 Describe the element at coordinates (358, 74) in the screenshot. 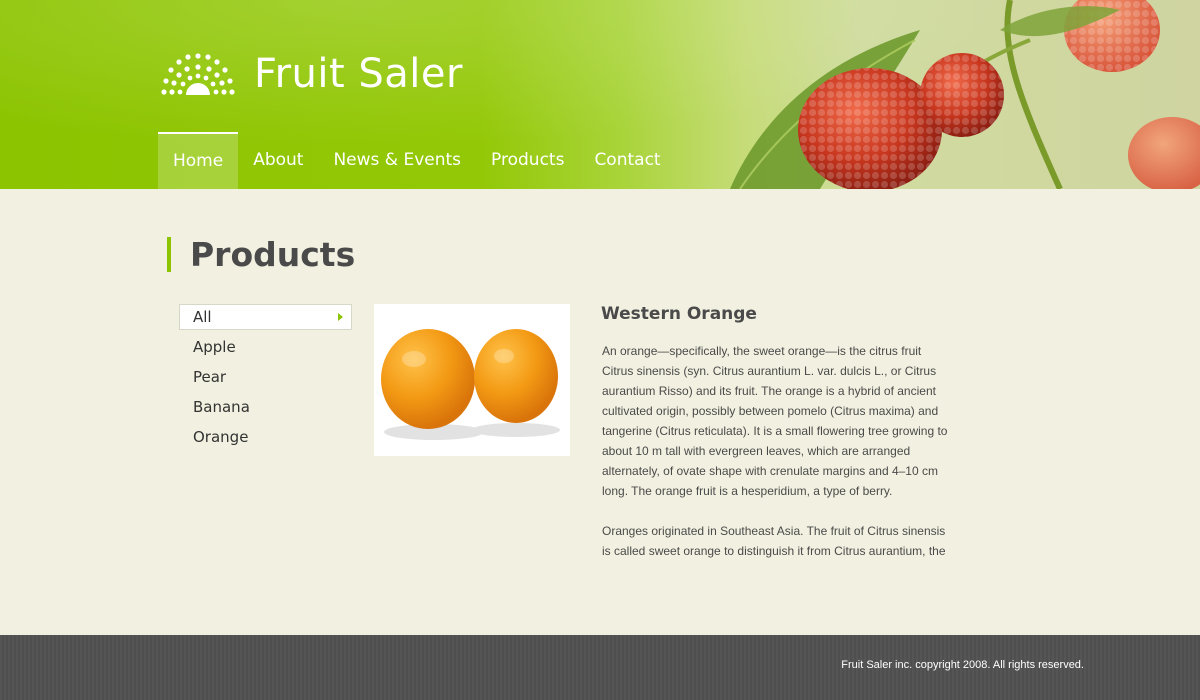

I see `brand-name: Fruit Saler` at that location.